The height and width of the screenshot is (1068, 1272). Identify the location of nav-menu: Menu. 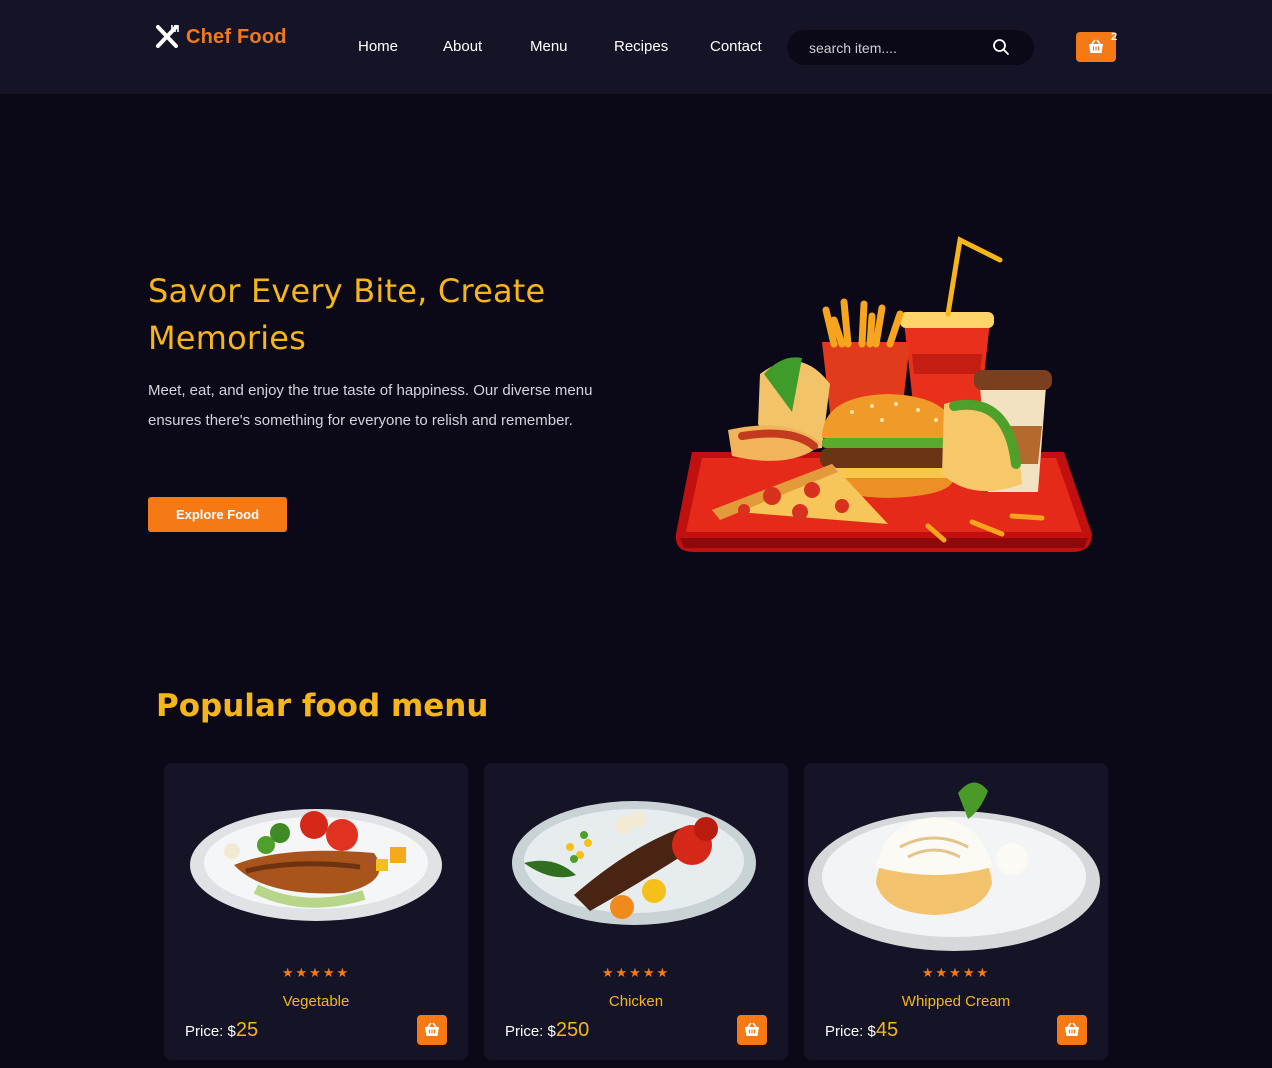
(549, 46).